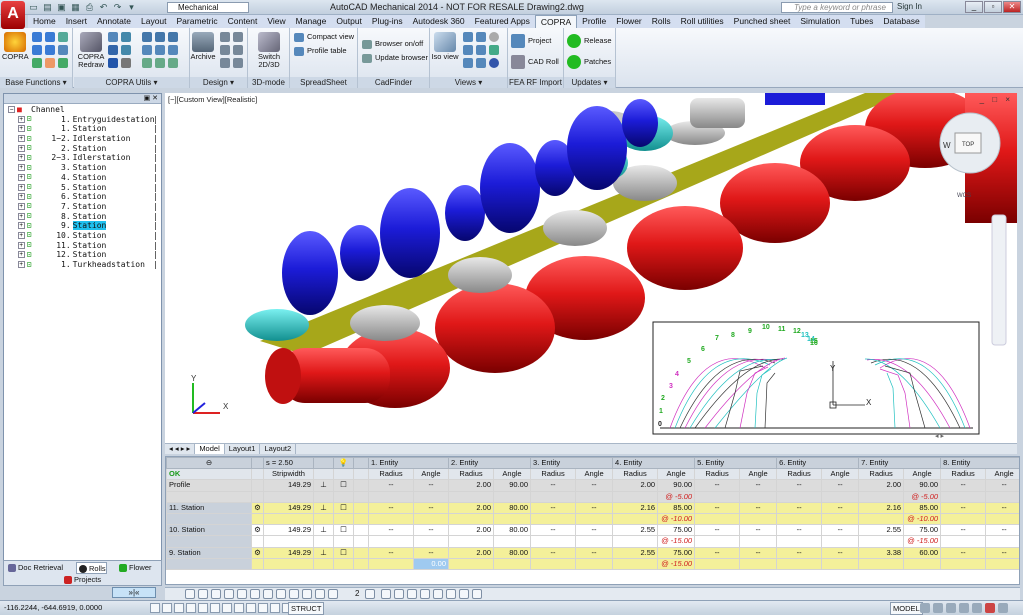  I want to click on grid-cell: @ -10.00, so click(922, 519).